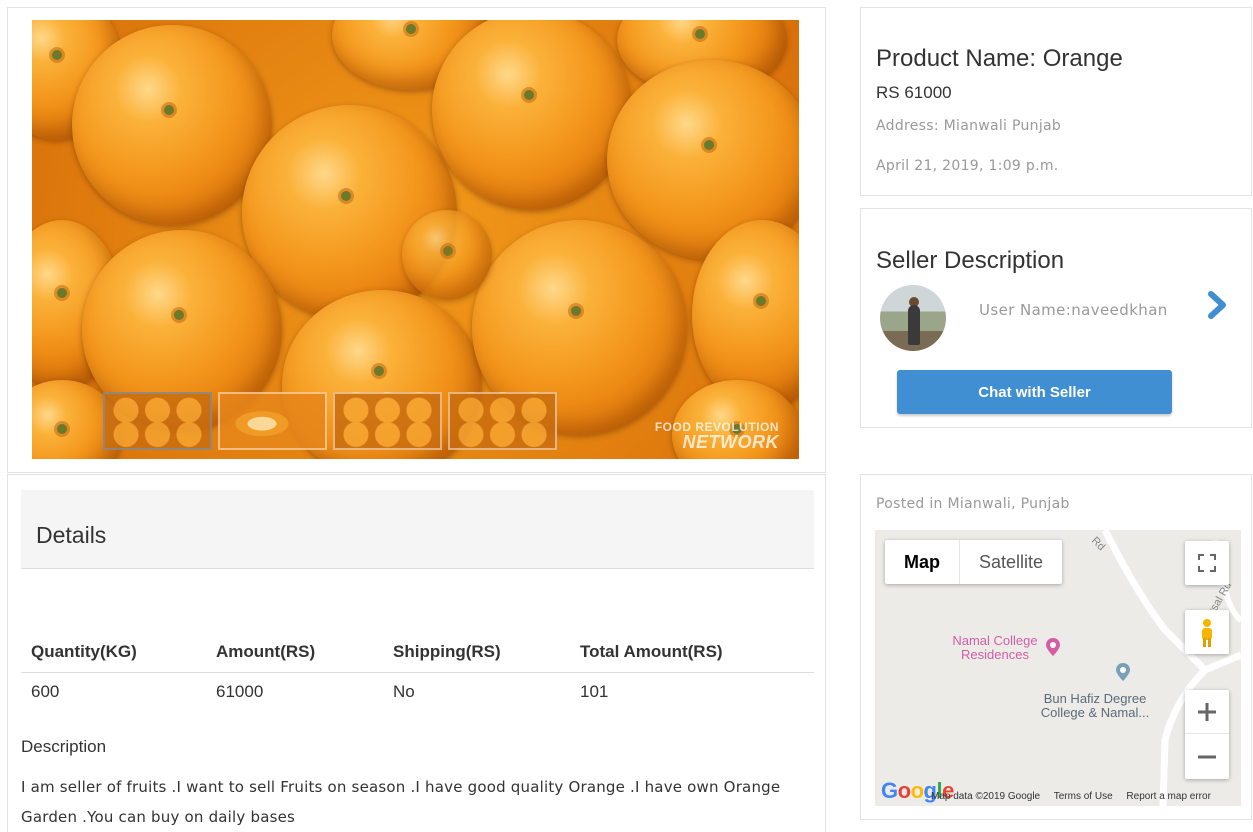  What do you see at coordinates (995, 654) in the screenshot?
I see `poi-label-line-2: Residences` at bounding box center [995, 654].